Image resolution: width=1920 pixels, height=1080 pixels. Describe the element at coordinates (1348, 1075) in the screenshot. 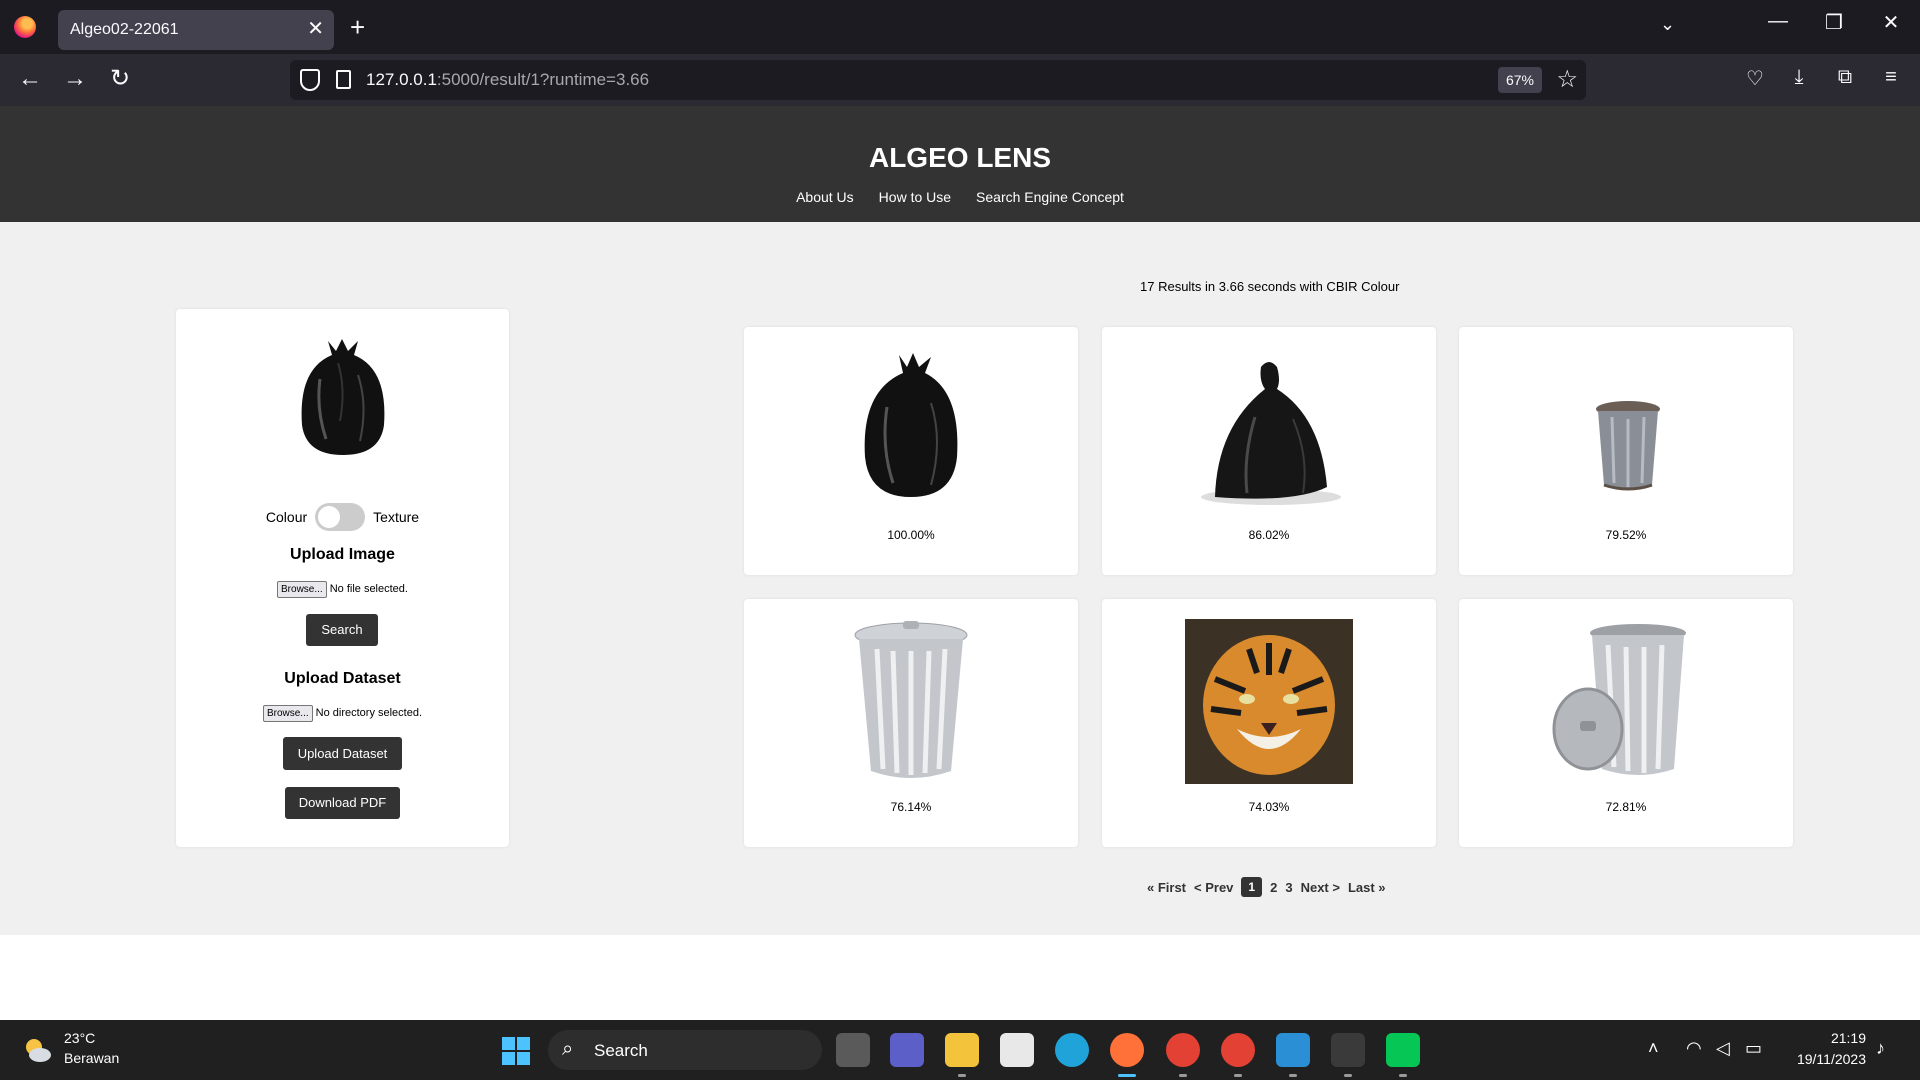

I see `terminal-running-indicator` at that location.